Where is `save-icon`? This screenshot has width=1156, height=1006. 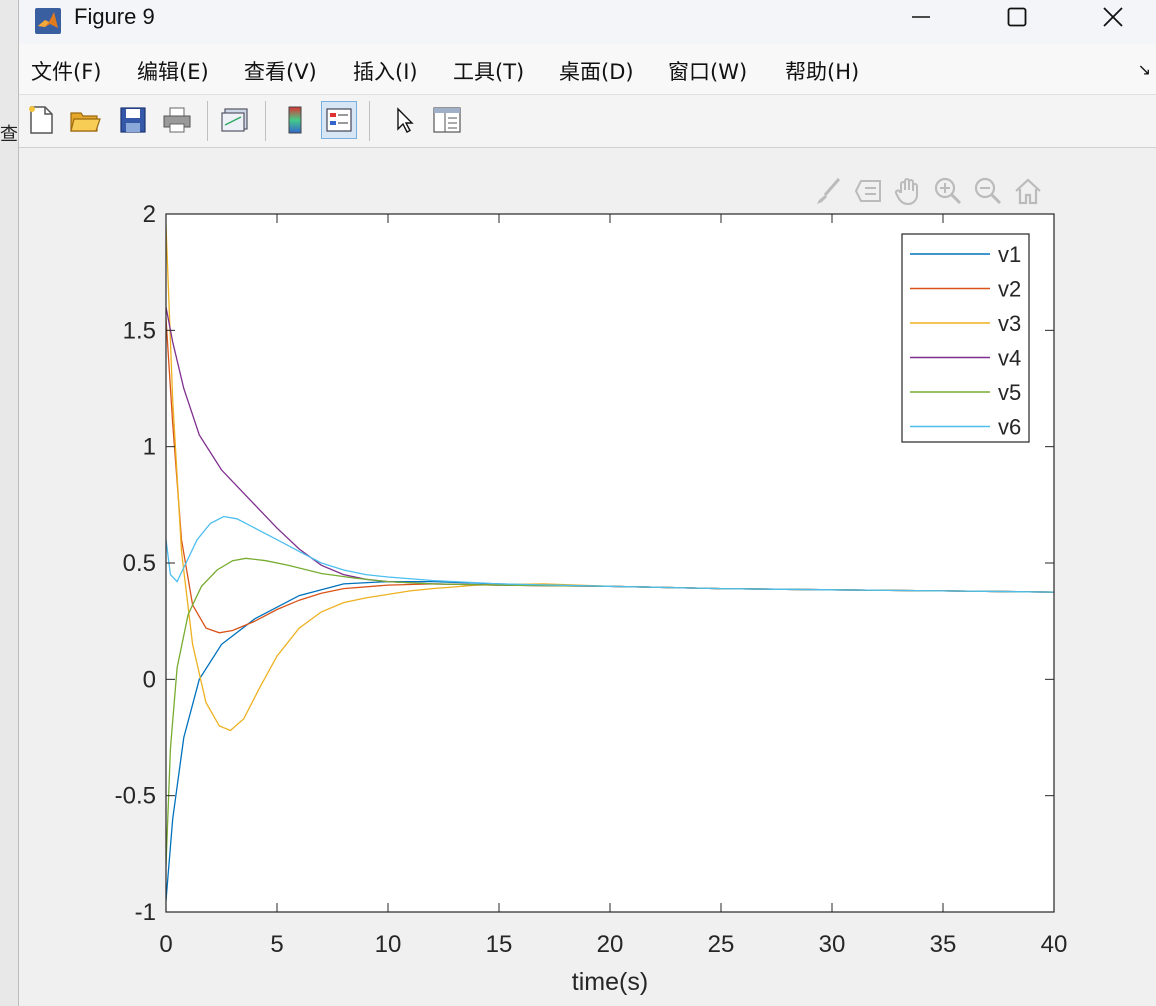 save-icon is located at coordinates (133, 120).